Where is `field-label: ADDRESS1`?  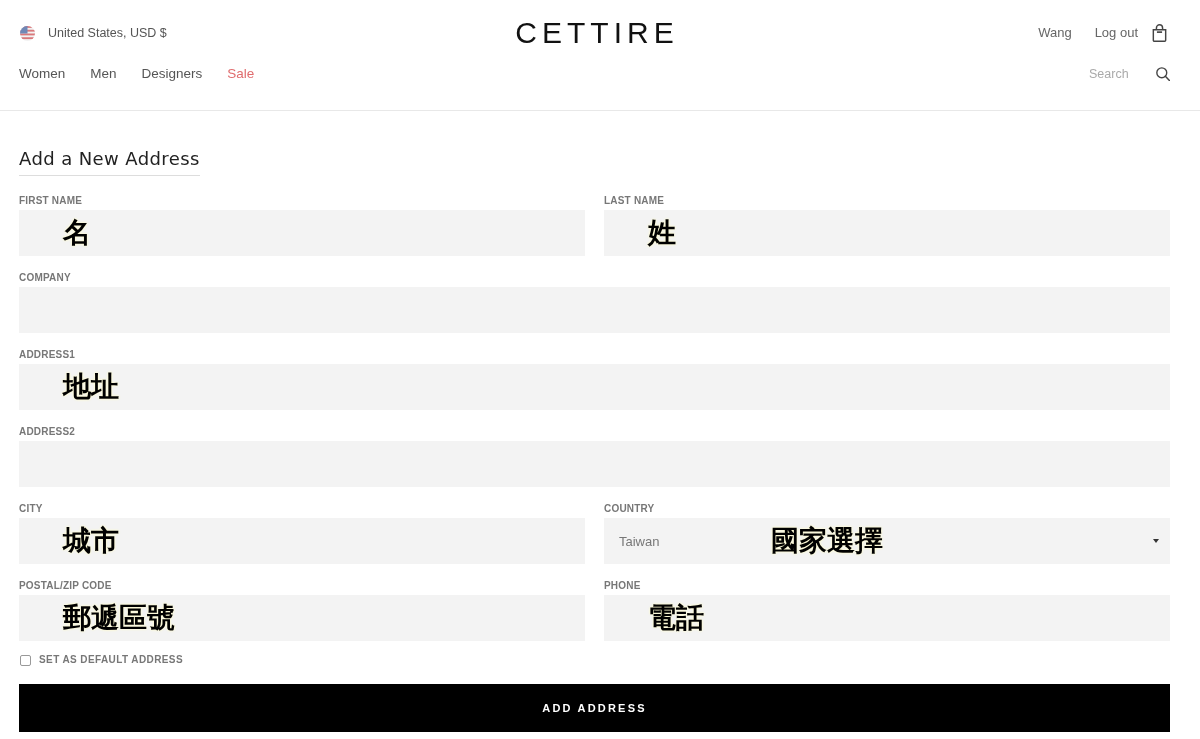 field-label: ADDRESS1 is located at coordinates (47, 355).